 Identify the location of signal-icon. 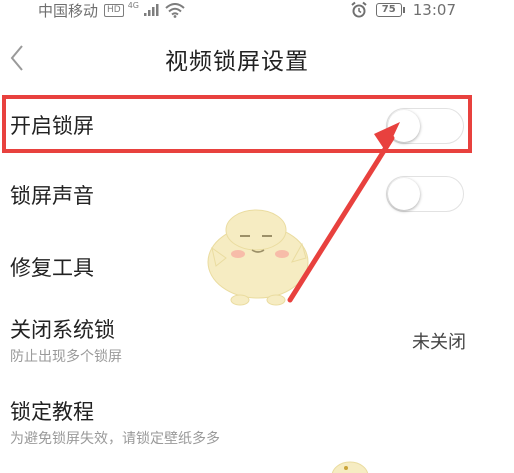
(151, 10).